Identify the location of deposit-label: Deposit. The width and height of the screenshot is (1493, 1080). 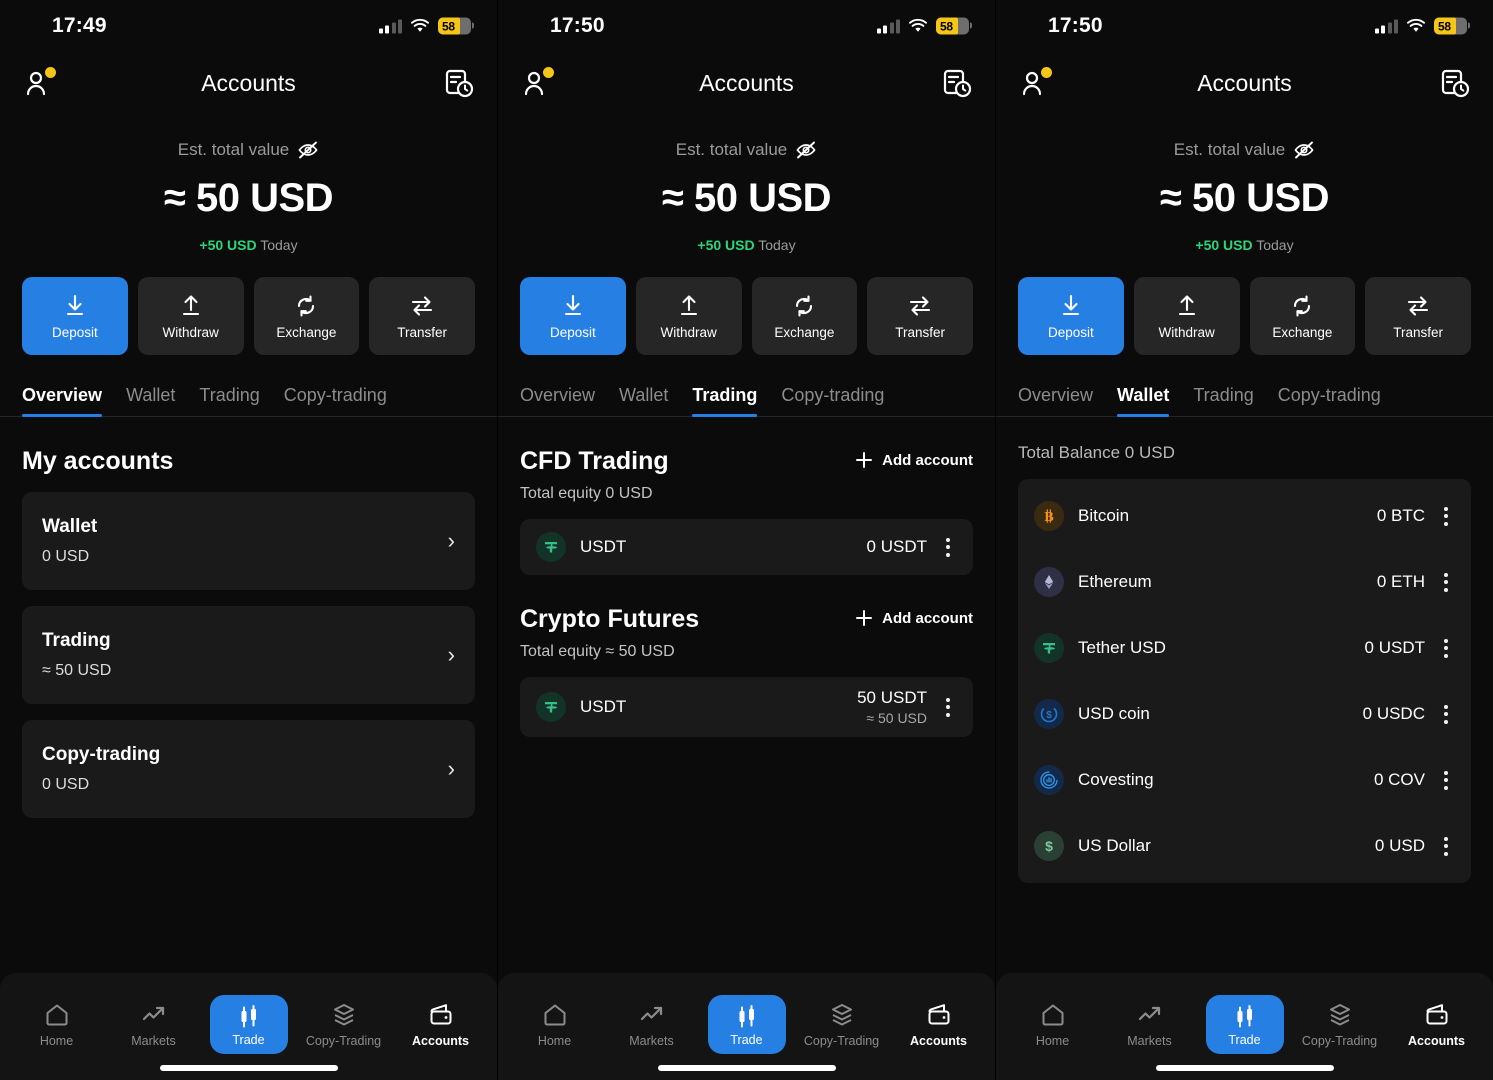
(1070, 332).